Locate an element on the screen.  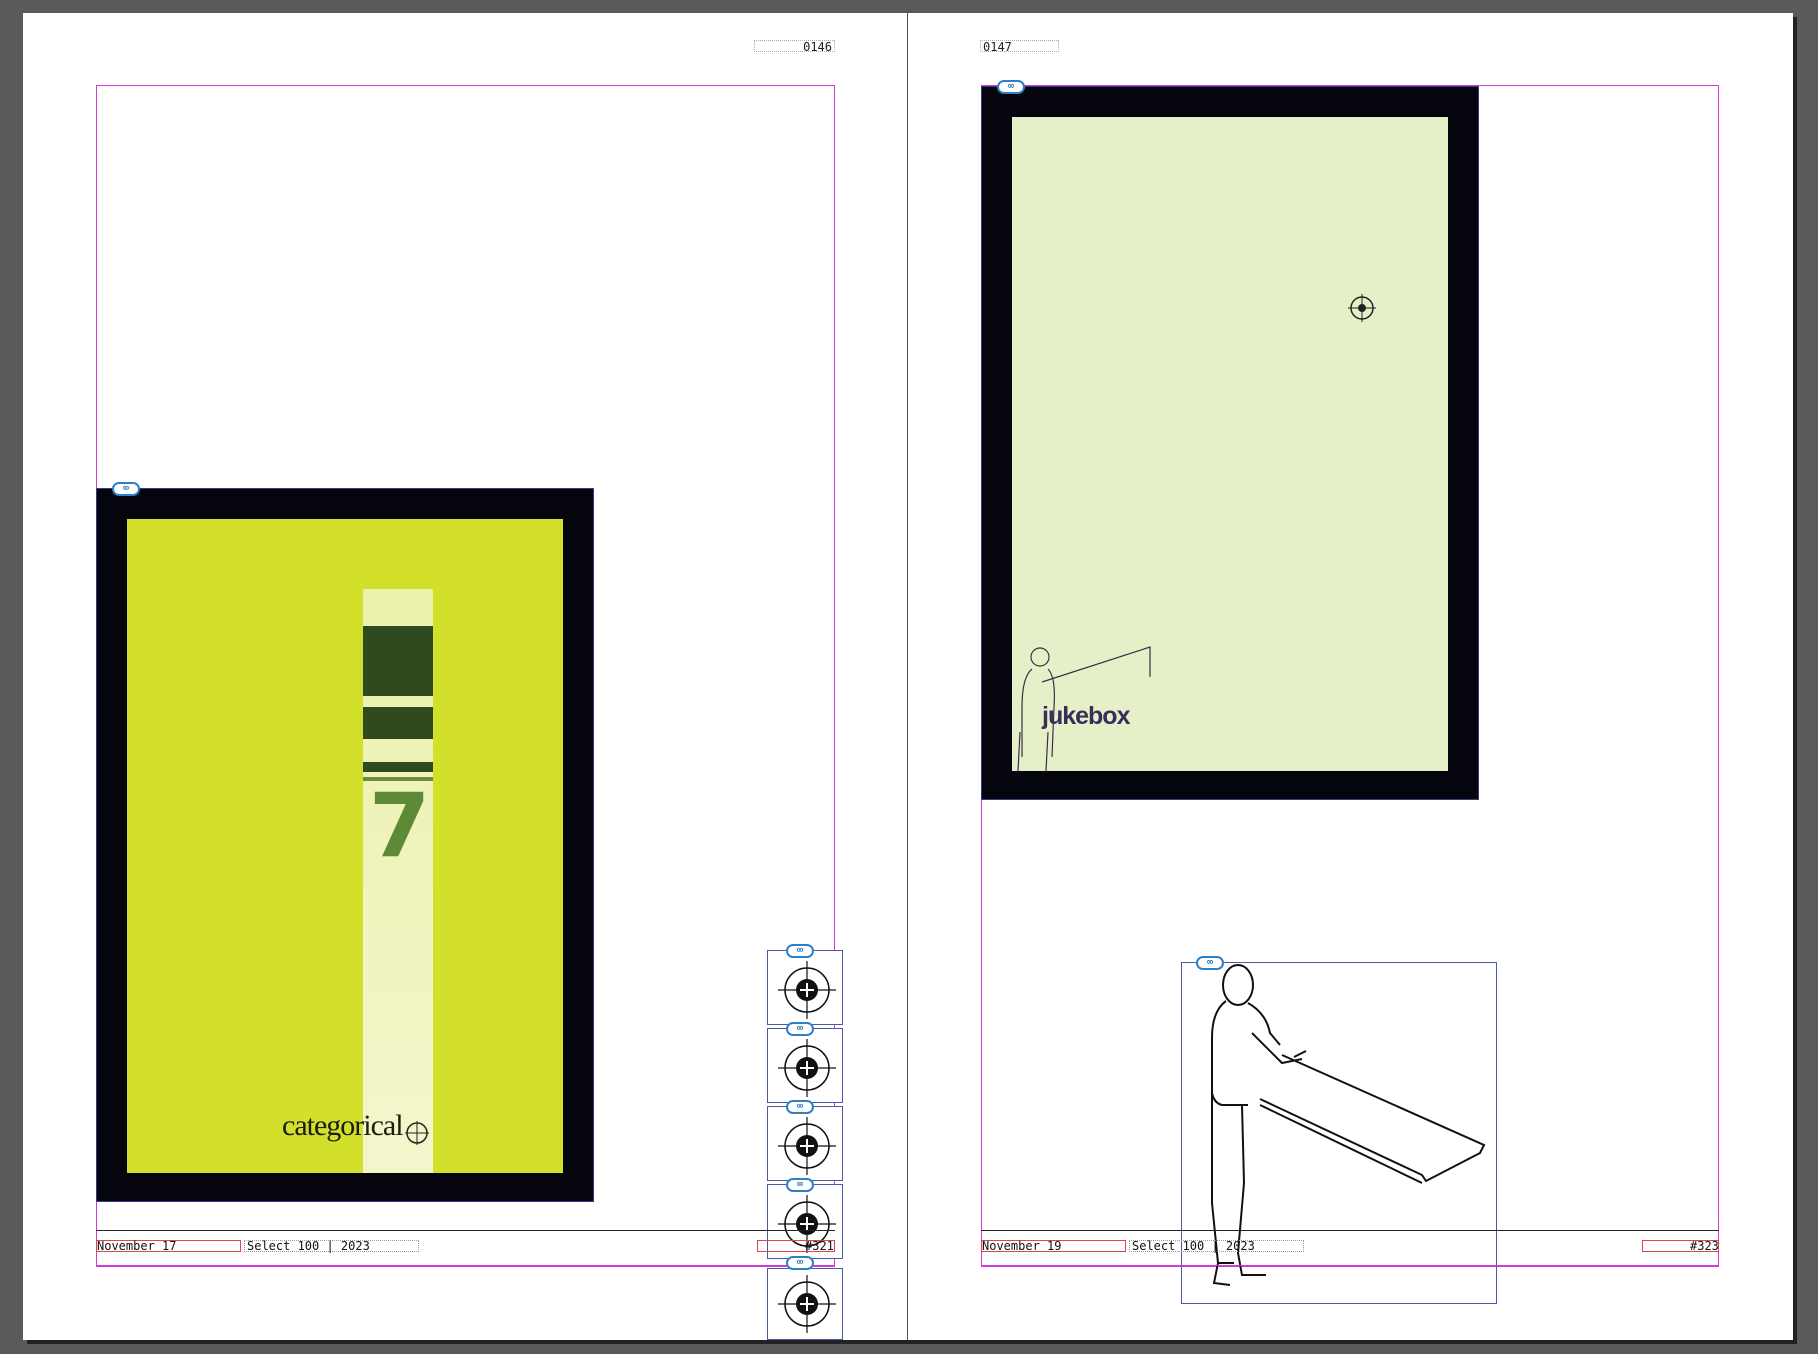
footer-date: November 17 is located at coordinates (137, 1246).